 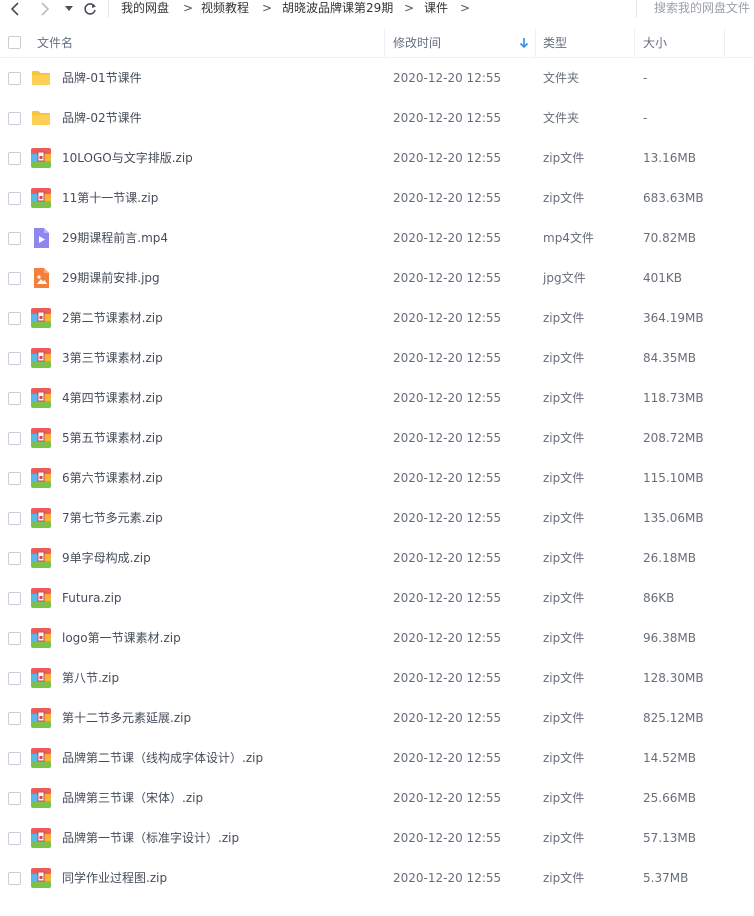 I want to click on file-name: 品牌第一节课（标准字设计）.zip, so click(x=150, y=838).